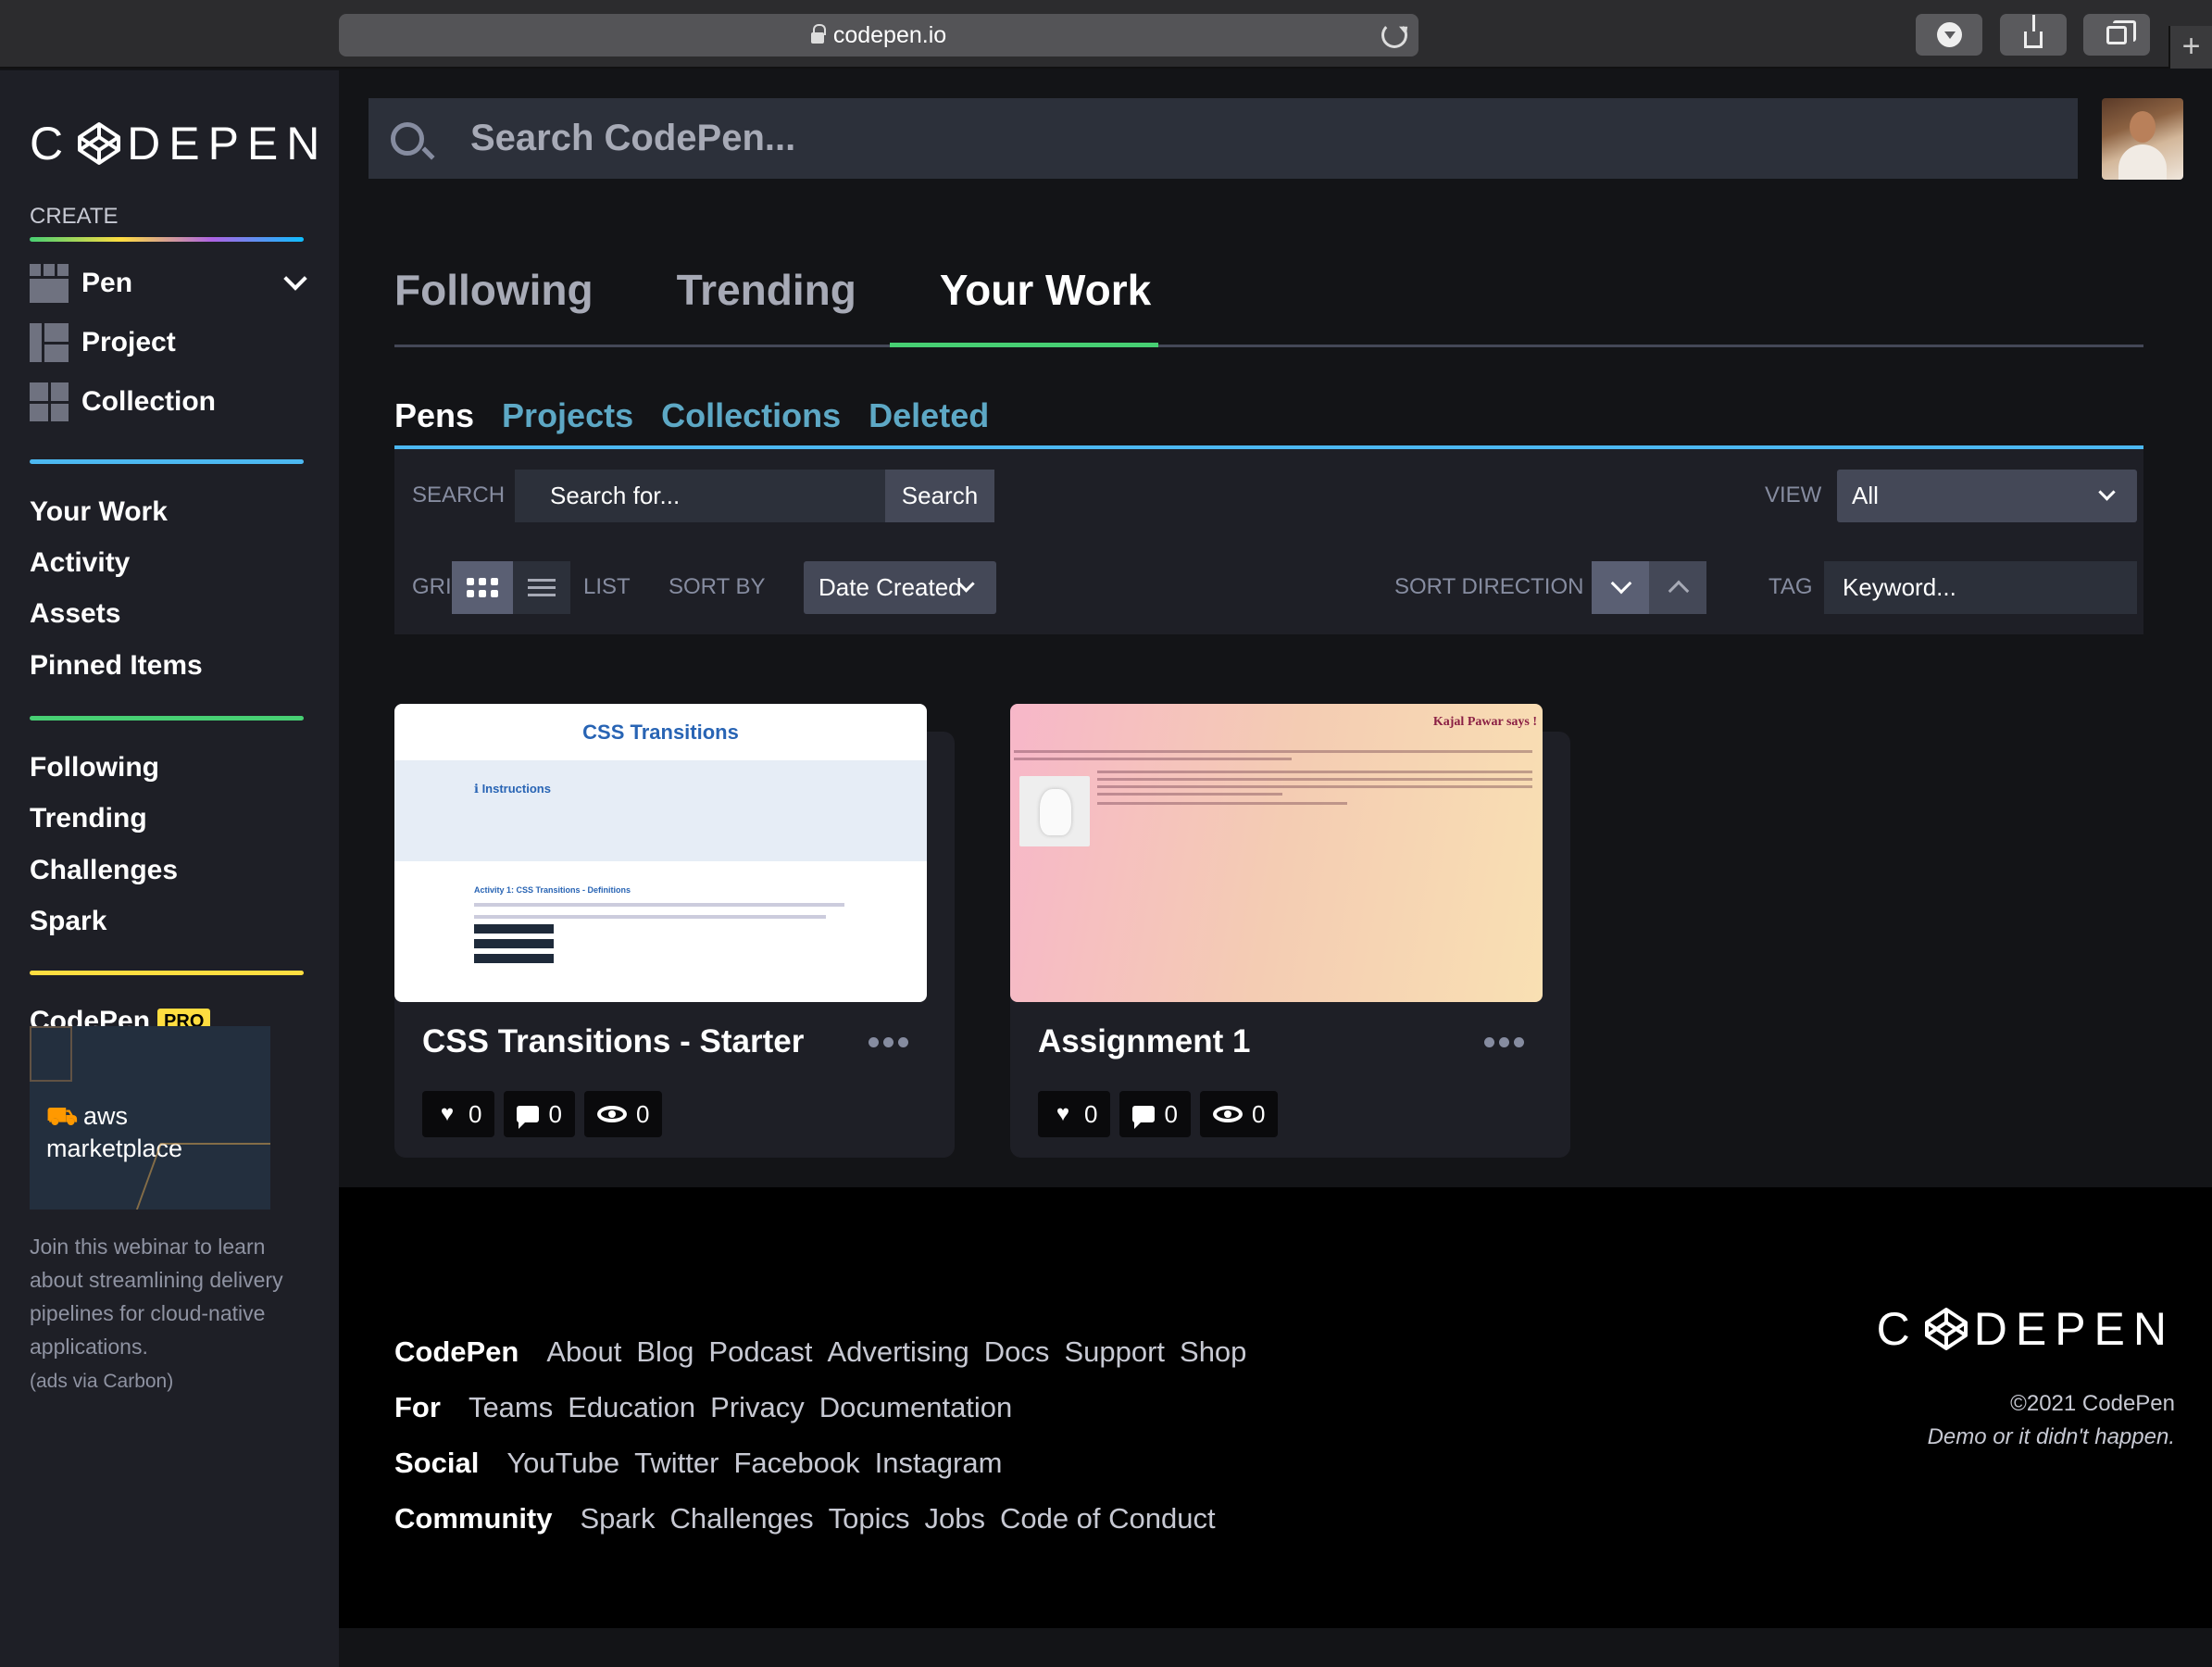 This screenshot has width=2212, height=1667. I want to click on sidebar-item-activity: Activity, so click(80, 563).